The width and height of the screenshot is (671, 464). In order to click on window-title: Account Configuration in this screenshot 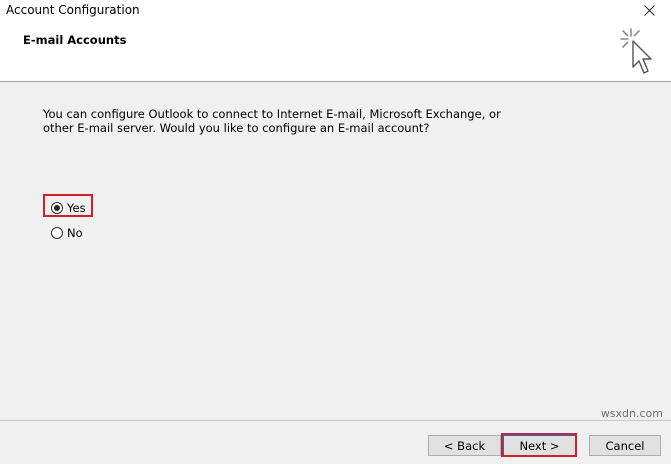, I will do `click(73, 10)`.